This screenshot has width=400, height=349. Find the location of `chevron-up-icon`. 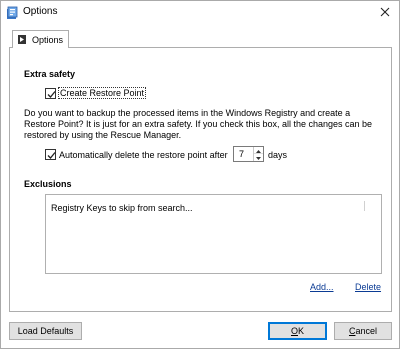

chevron-up-icon is located at coordinates (258, 150).